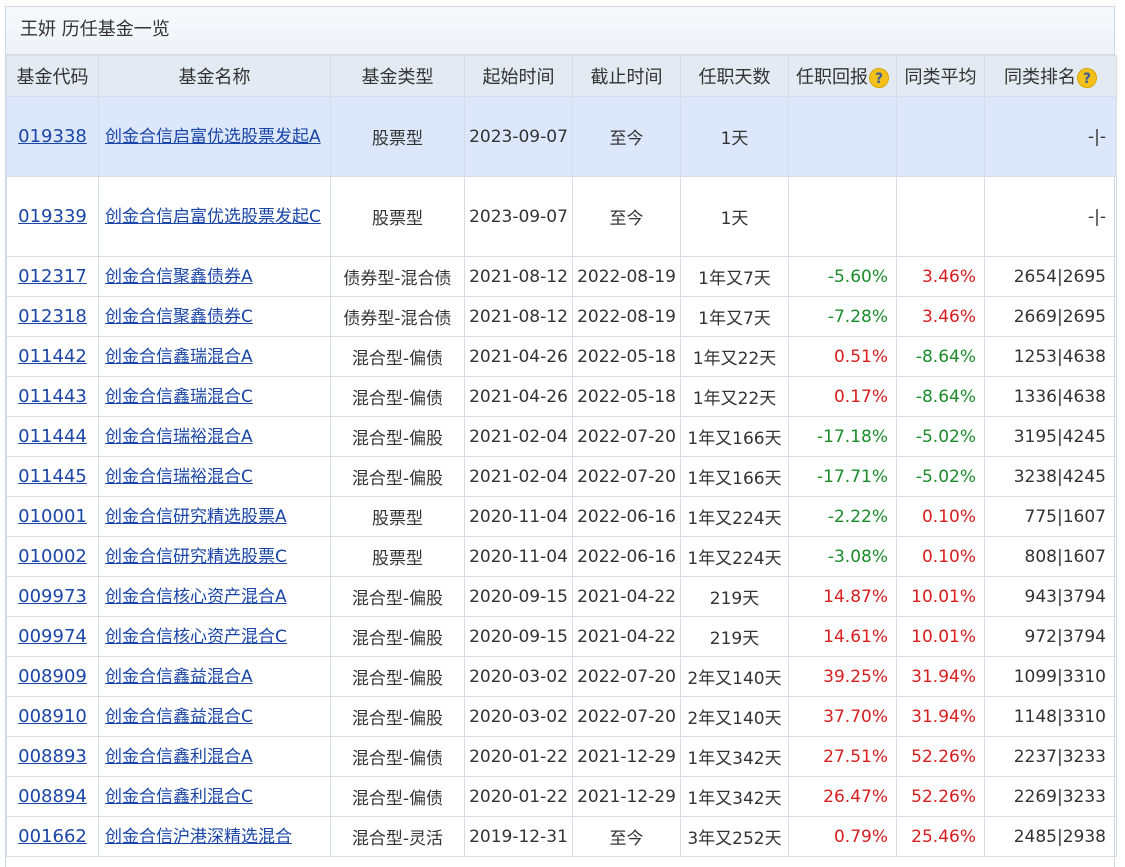 This screenshot has width=1125, height=867. Describe the element at coordinates (213, 217) in the screenshot. I see `fund-name-link: 创金合信启富优选股票发起C` at that location.